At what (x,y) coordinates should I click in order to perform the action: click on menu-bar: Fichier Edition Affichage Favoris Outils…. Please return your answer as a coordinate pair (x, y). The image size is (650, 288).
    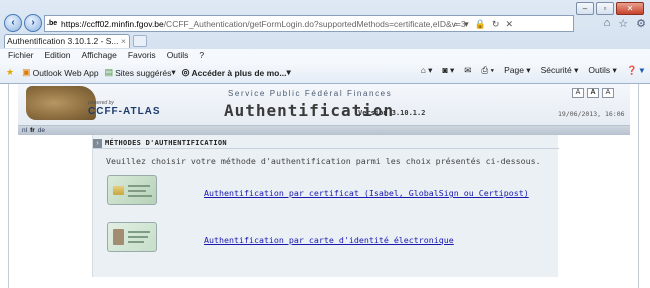
    Looking at the image, I should click on (325, 55).